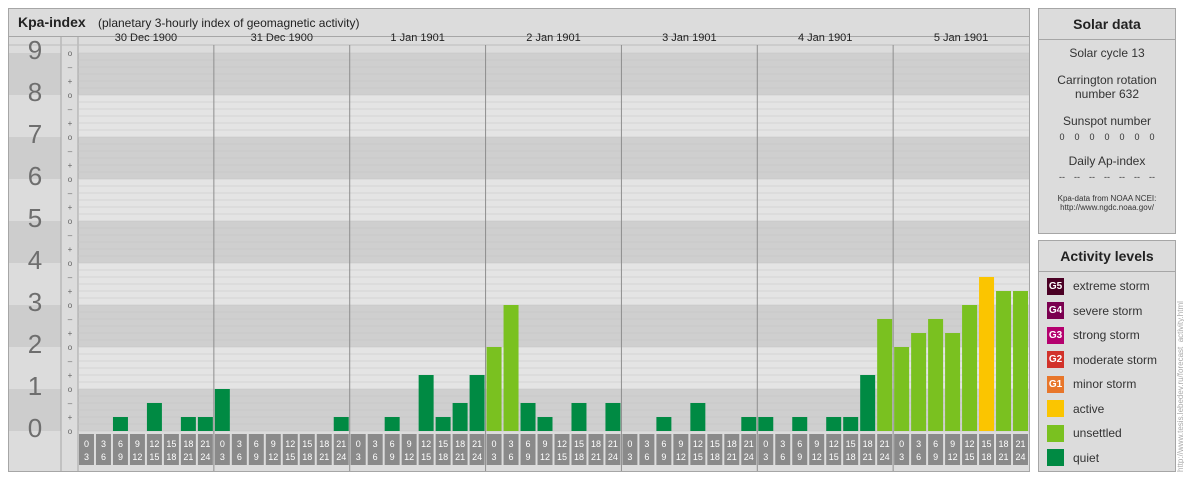 This screenshot has height=480, width=1184. What do you see at coordinates (1107, 80) in the screenshot?
I see `carrington-rotation-label: Carrington rotation` at bounding box center [1107, 80].